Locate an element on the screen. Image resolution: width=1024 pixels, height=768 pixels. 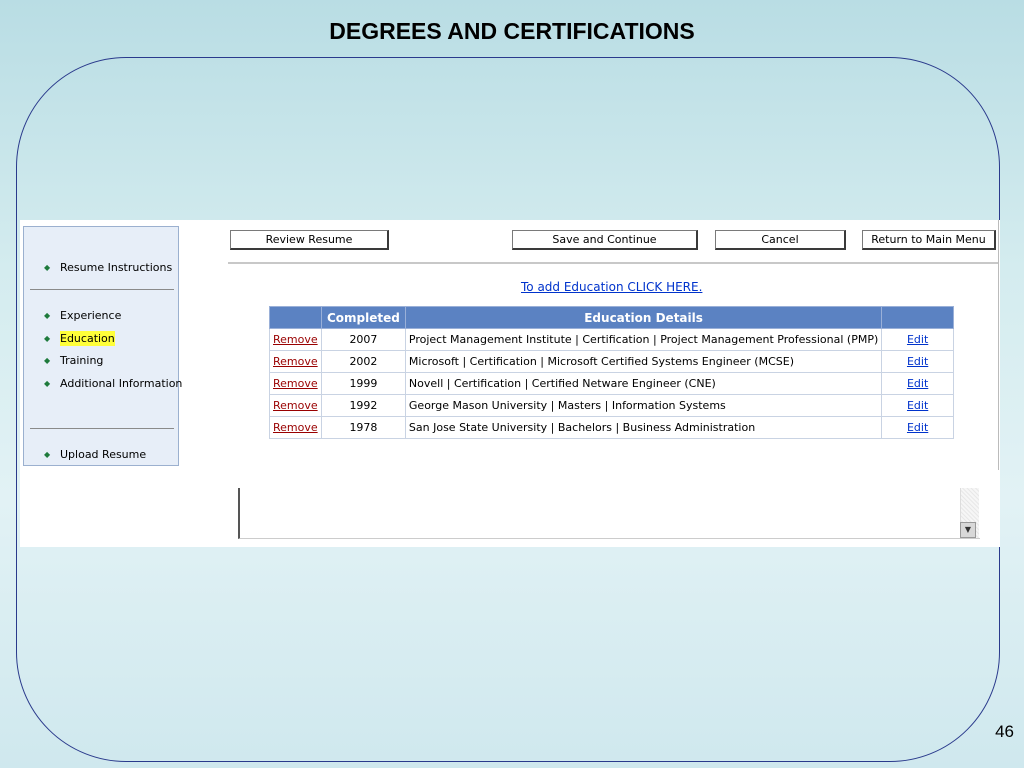
sidebar-item-label: Education is located at coordinates (87, 338).